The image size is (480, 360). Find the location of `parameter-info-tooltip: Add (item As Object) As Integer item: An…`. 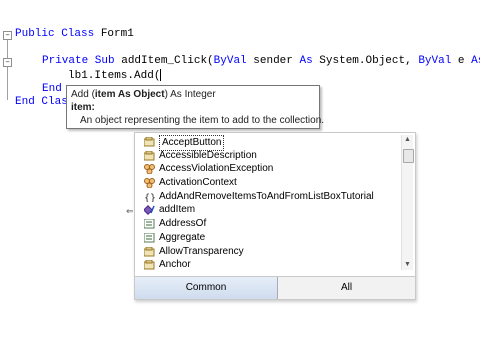

parameter-info-tooltip: Add (item As Object) As Integer item: An… is located at coordinates (195, 107).